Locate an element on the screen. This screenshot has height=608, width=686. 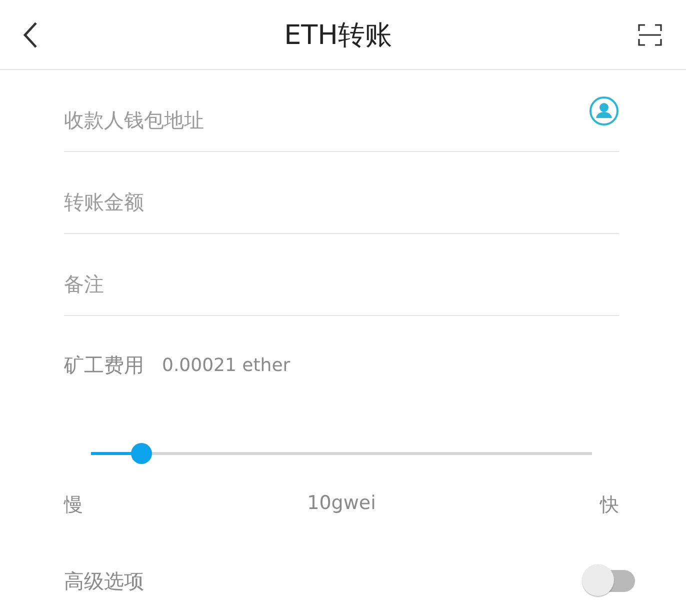
gas-price: 10gwei is located at coordinates (341, 504).